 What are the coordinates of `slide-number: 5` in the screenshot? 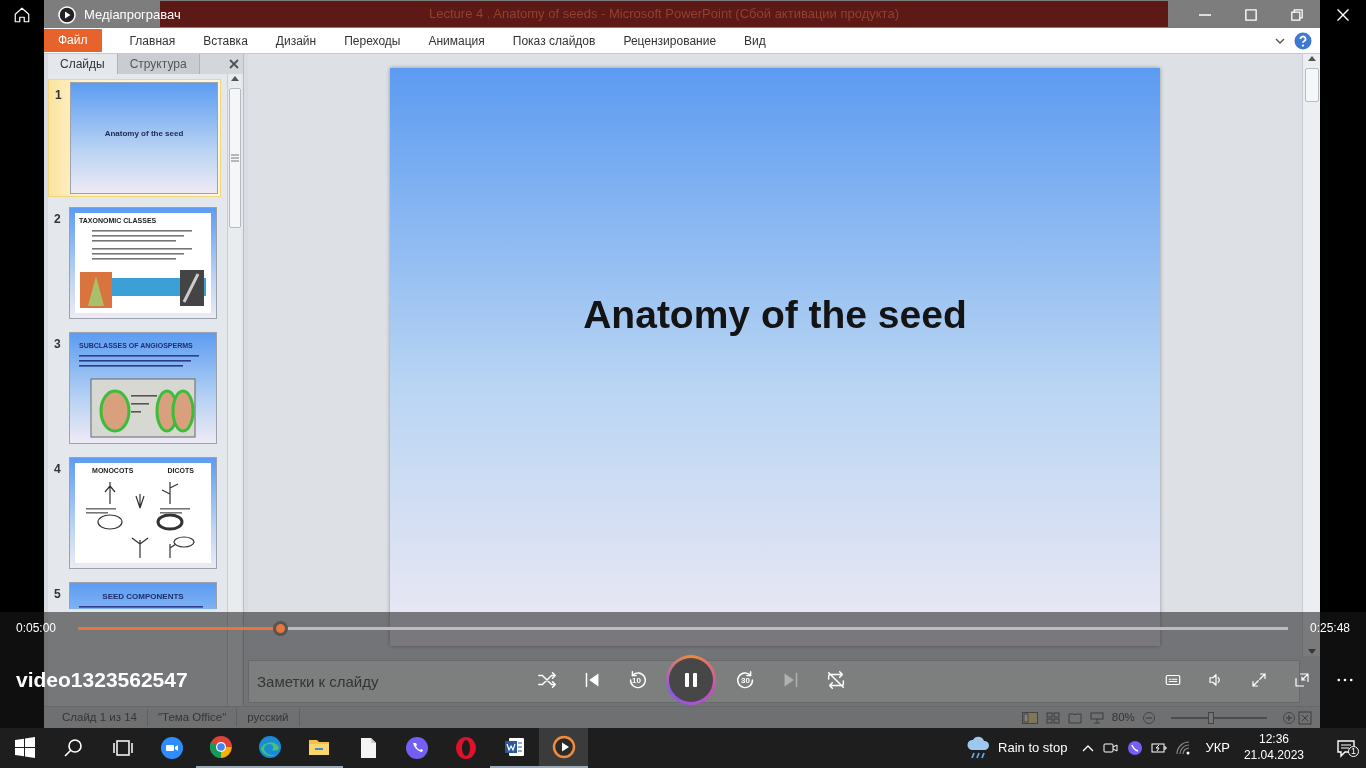 It's located at (58, 594).